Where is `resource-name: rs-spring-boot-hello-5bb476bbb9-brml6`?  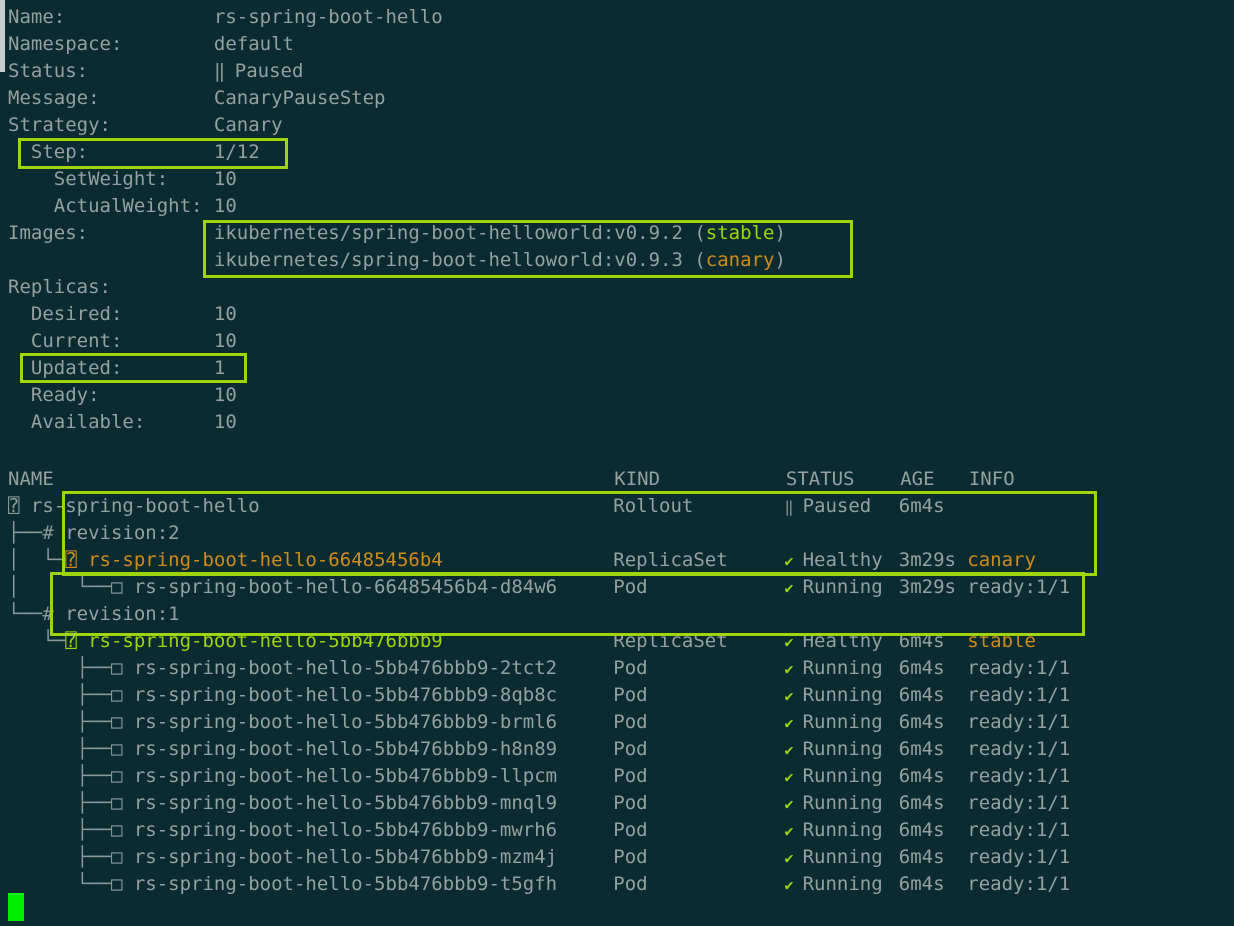 resource-name: rs-spring-boot-hello-5bb476bbb9-brml6 is located at coordinates (345, 722).